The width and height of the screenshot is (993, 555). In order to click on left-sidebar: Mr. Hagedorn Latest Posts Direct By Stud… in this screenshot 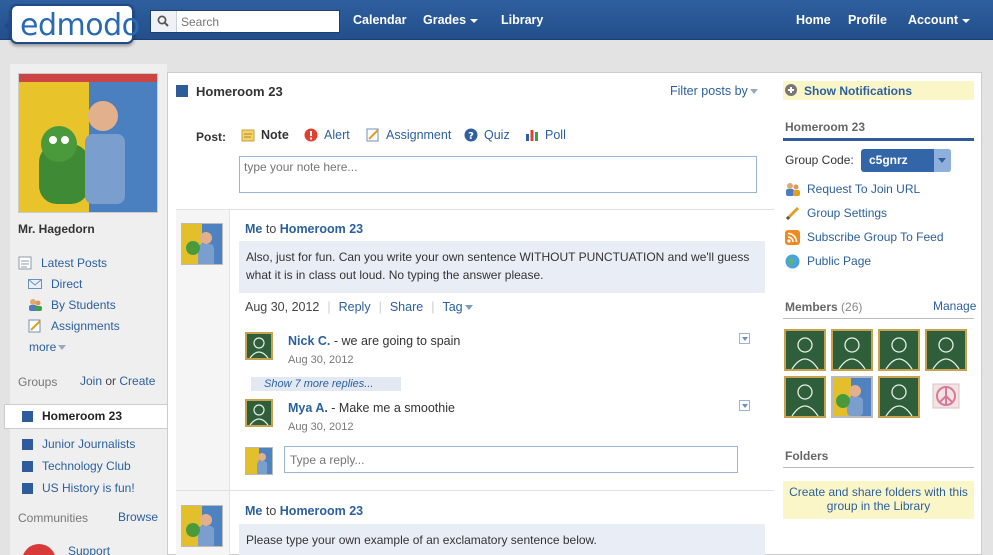, I will do `click(85, 309)`.